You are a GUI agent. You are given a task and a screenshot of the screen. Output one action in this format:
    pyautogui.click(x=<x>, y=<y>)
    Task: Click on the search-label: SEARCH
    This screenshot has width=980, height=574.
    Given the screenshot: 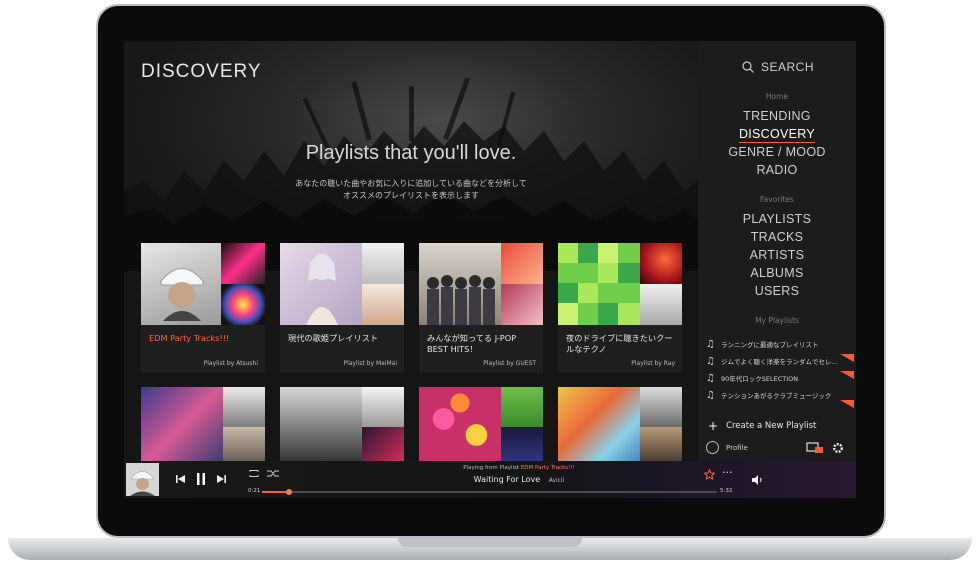 What is the action you would take?
    pyautogui.click(x=788, y=67)
    